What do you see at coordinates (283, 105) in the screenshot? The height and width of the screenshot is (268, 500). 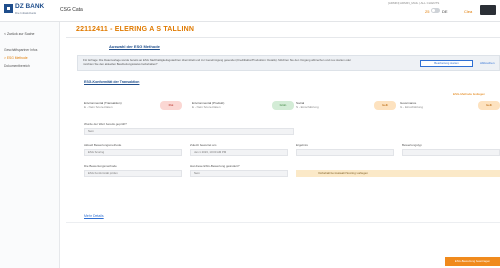 I see `status-badge: Grün` at bounding box center [283, 105].